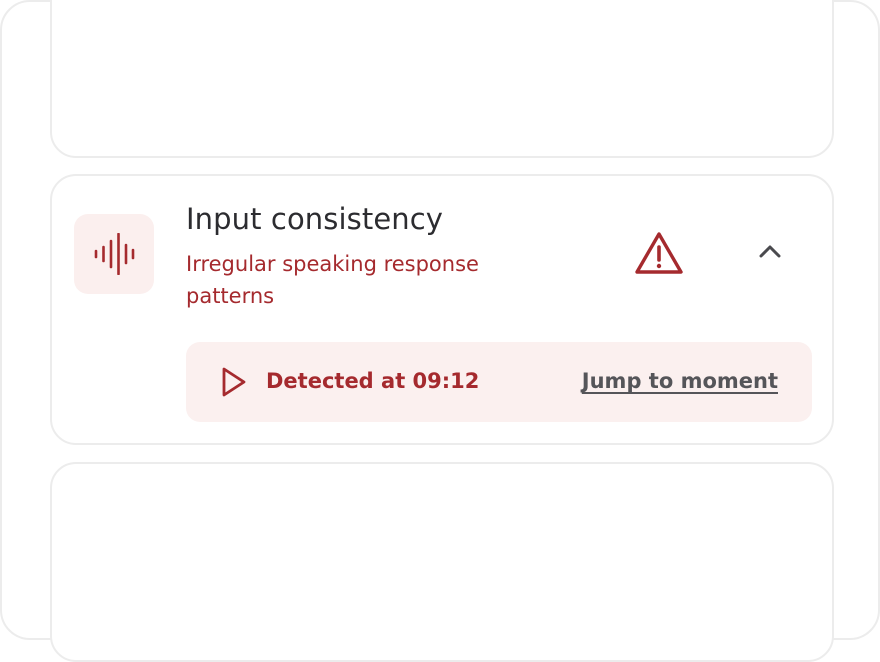  What do you see at coordinates (770, 251) in the screenshot?
I see `chevron-up-icon` at bounding box center [770, 251].